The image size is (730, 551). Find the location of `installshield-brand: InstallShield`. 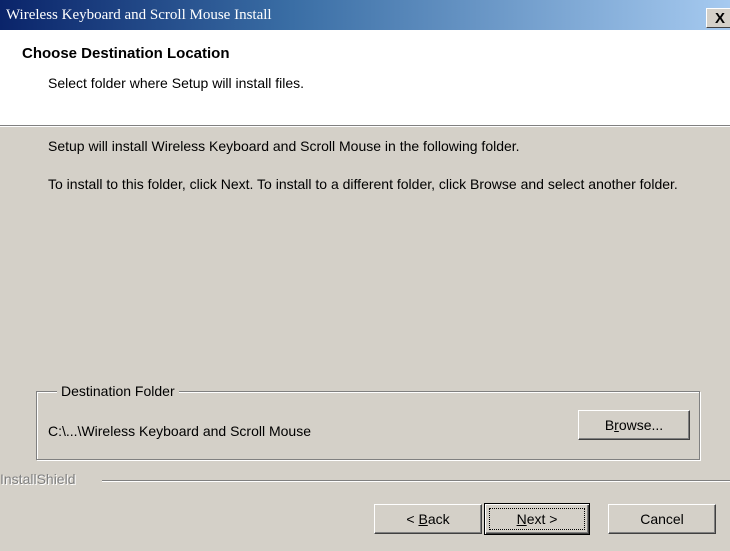

installshield-brand: InstallShield is located at coordinates (38, 479).